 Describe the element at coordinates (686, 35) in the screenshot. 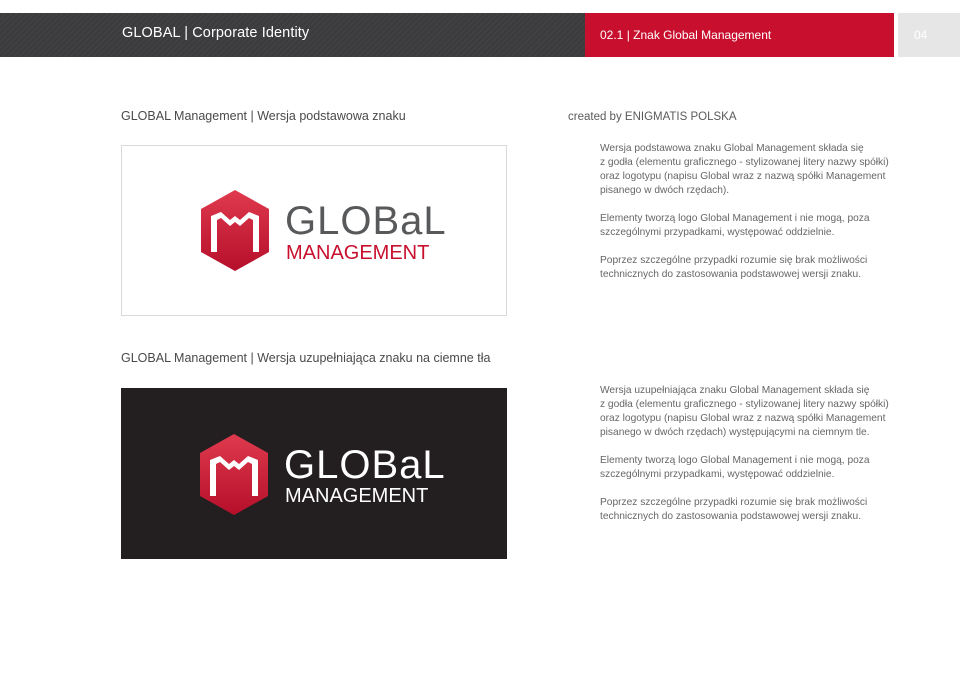

I see `section-label: 02.1 | Znak Global Management` at that location.